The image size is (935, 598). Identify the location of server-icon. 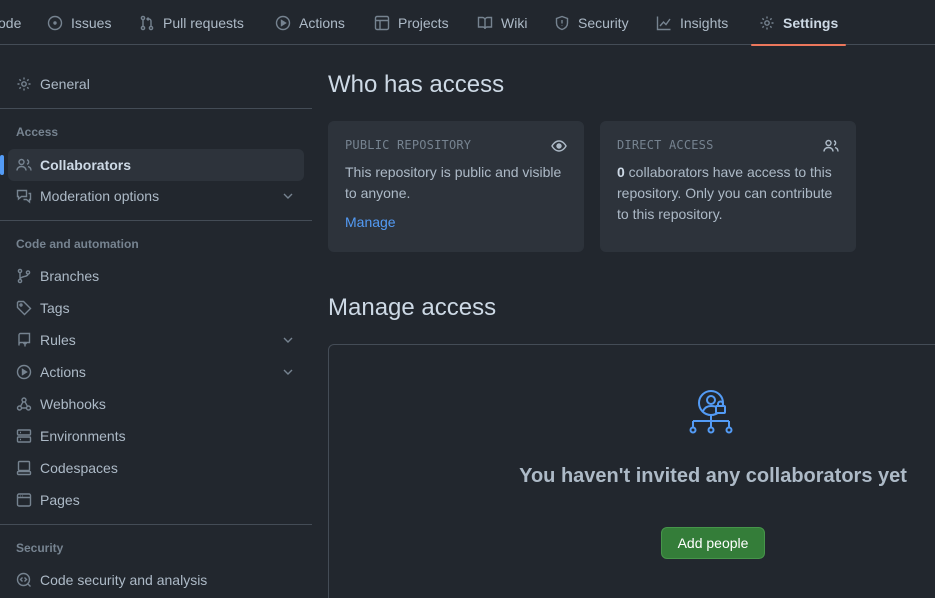
(24, 436).